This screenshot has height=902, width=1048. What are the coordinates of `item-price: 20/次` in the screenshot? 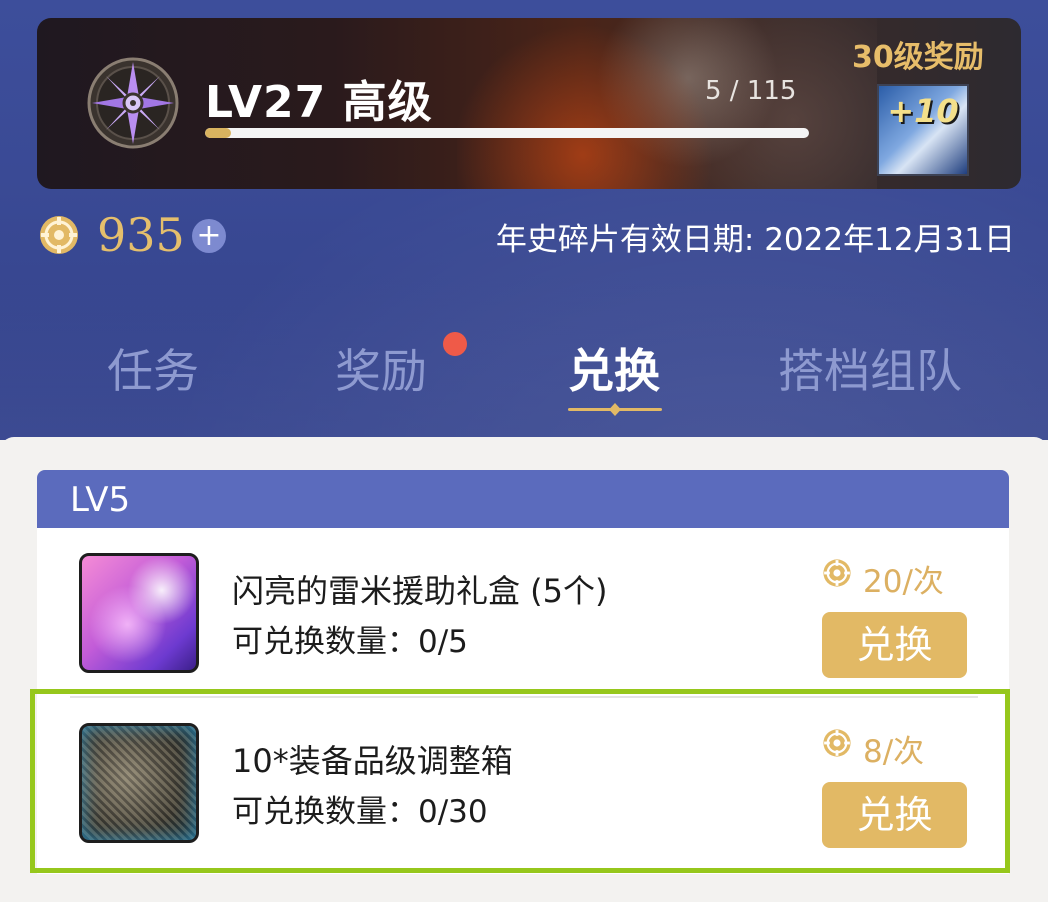 It's located at (903, 582).